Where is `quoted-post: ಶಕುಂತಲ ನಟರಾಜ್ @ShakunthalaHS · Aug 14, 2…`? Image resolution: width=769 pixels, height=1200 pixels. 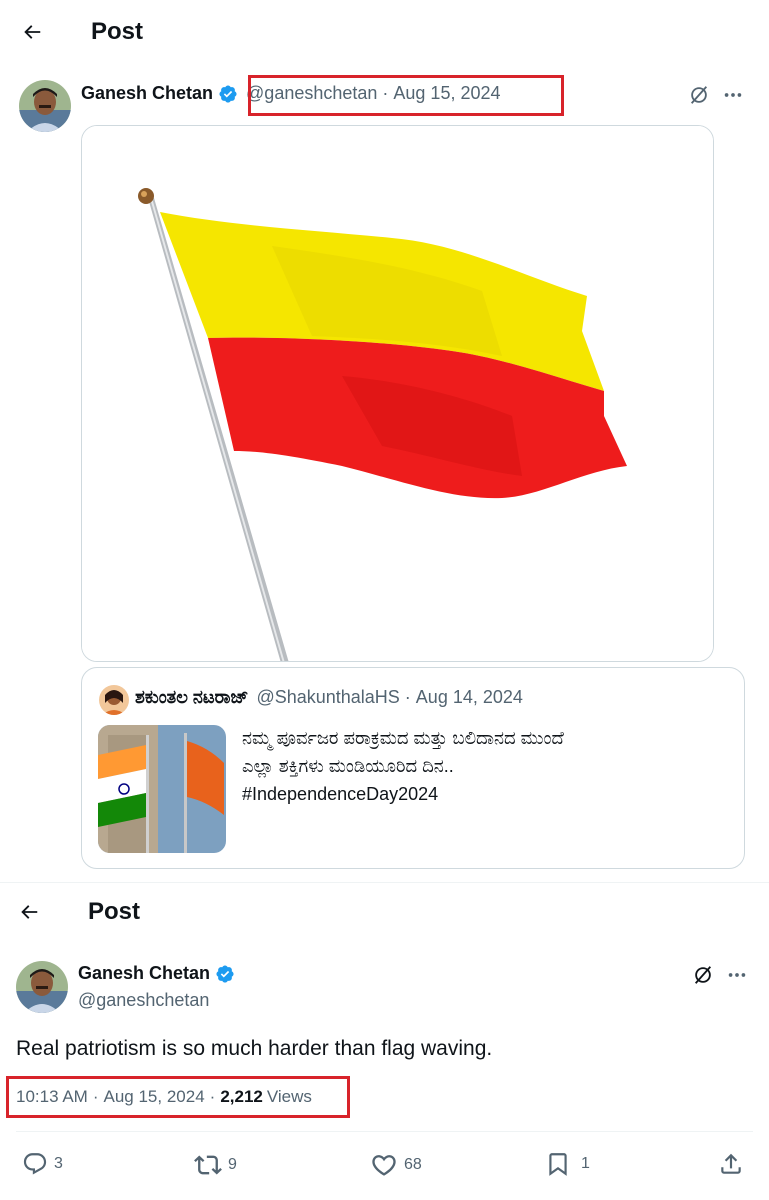 quoted-post: ಶಕುಂತಲ ನಟರಾಜ್ @ShakunthalaHS · Aug 14, 2… is located at coordinates (413, 768).